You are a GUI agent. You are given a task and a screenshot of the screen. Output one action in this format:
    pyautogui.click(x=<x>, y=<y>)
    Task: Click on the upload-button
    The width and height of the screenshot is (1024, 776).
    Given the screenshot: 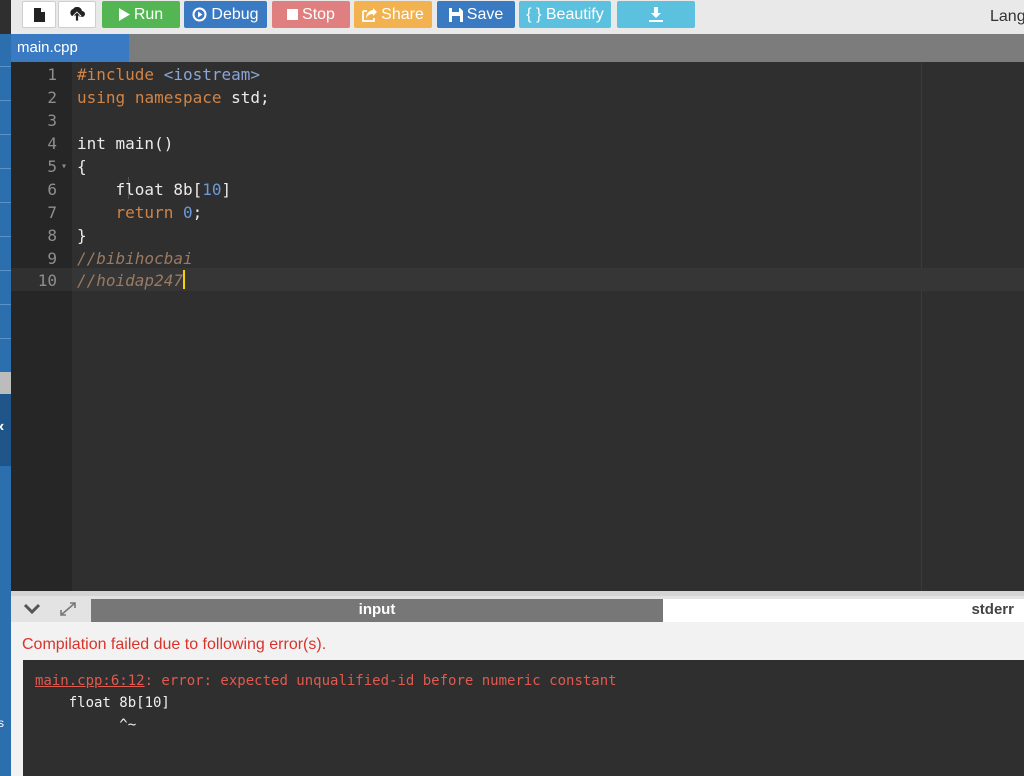 What is the action you would take?
    pyautogui.click(x=77, y=14)
    